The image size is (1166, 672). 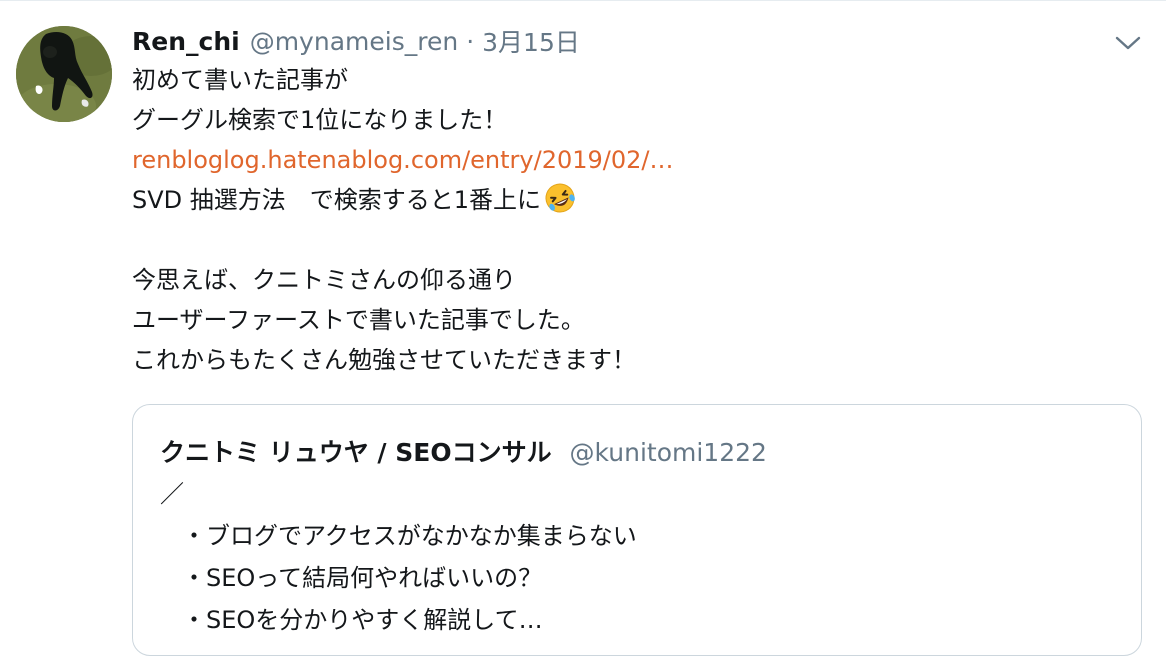 What do you see at coordinates (583, 0) in the screenshot?
I see `top-divider` at bounding box center [583, 0].